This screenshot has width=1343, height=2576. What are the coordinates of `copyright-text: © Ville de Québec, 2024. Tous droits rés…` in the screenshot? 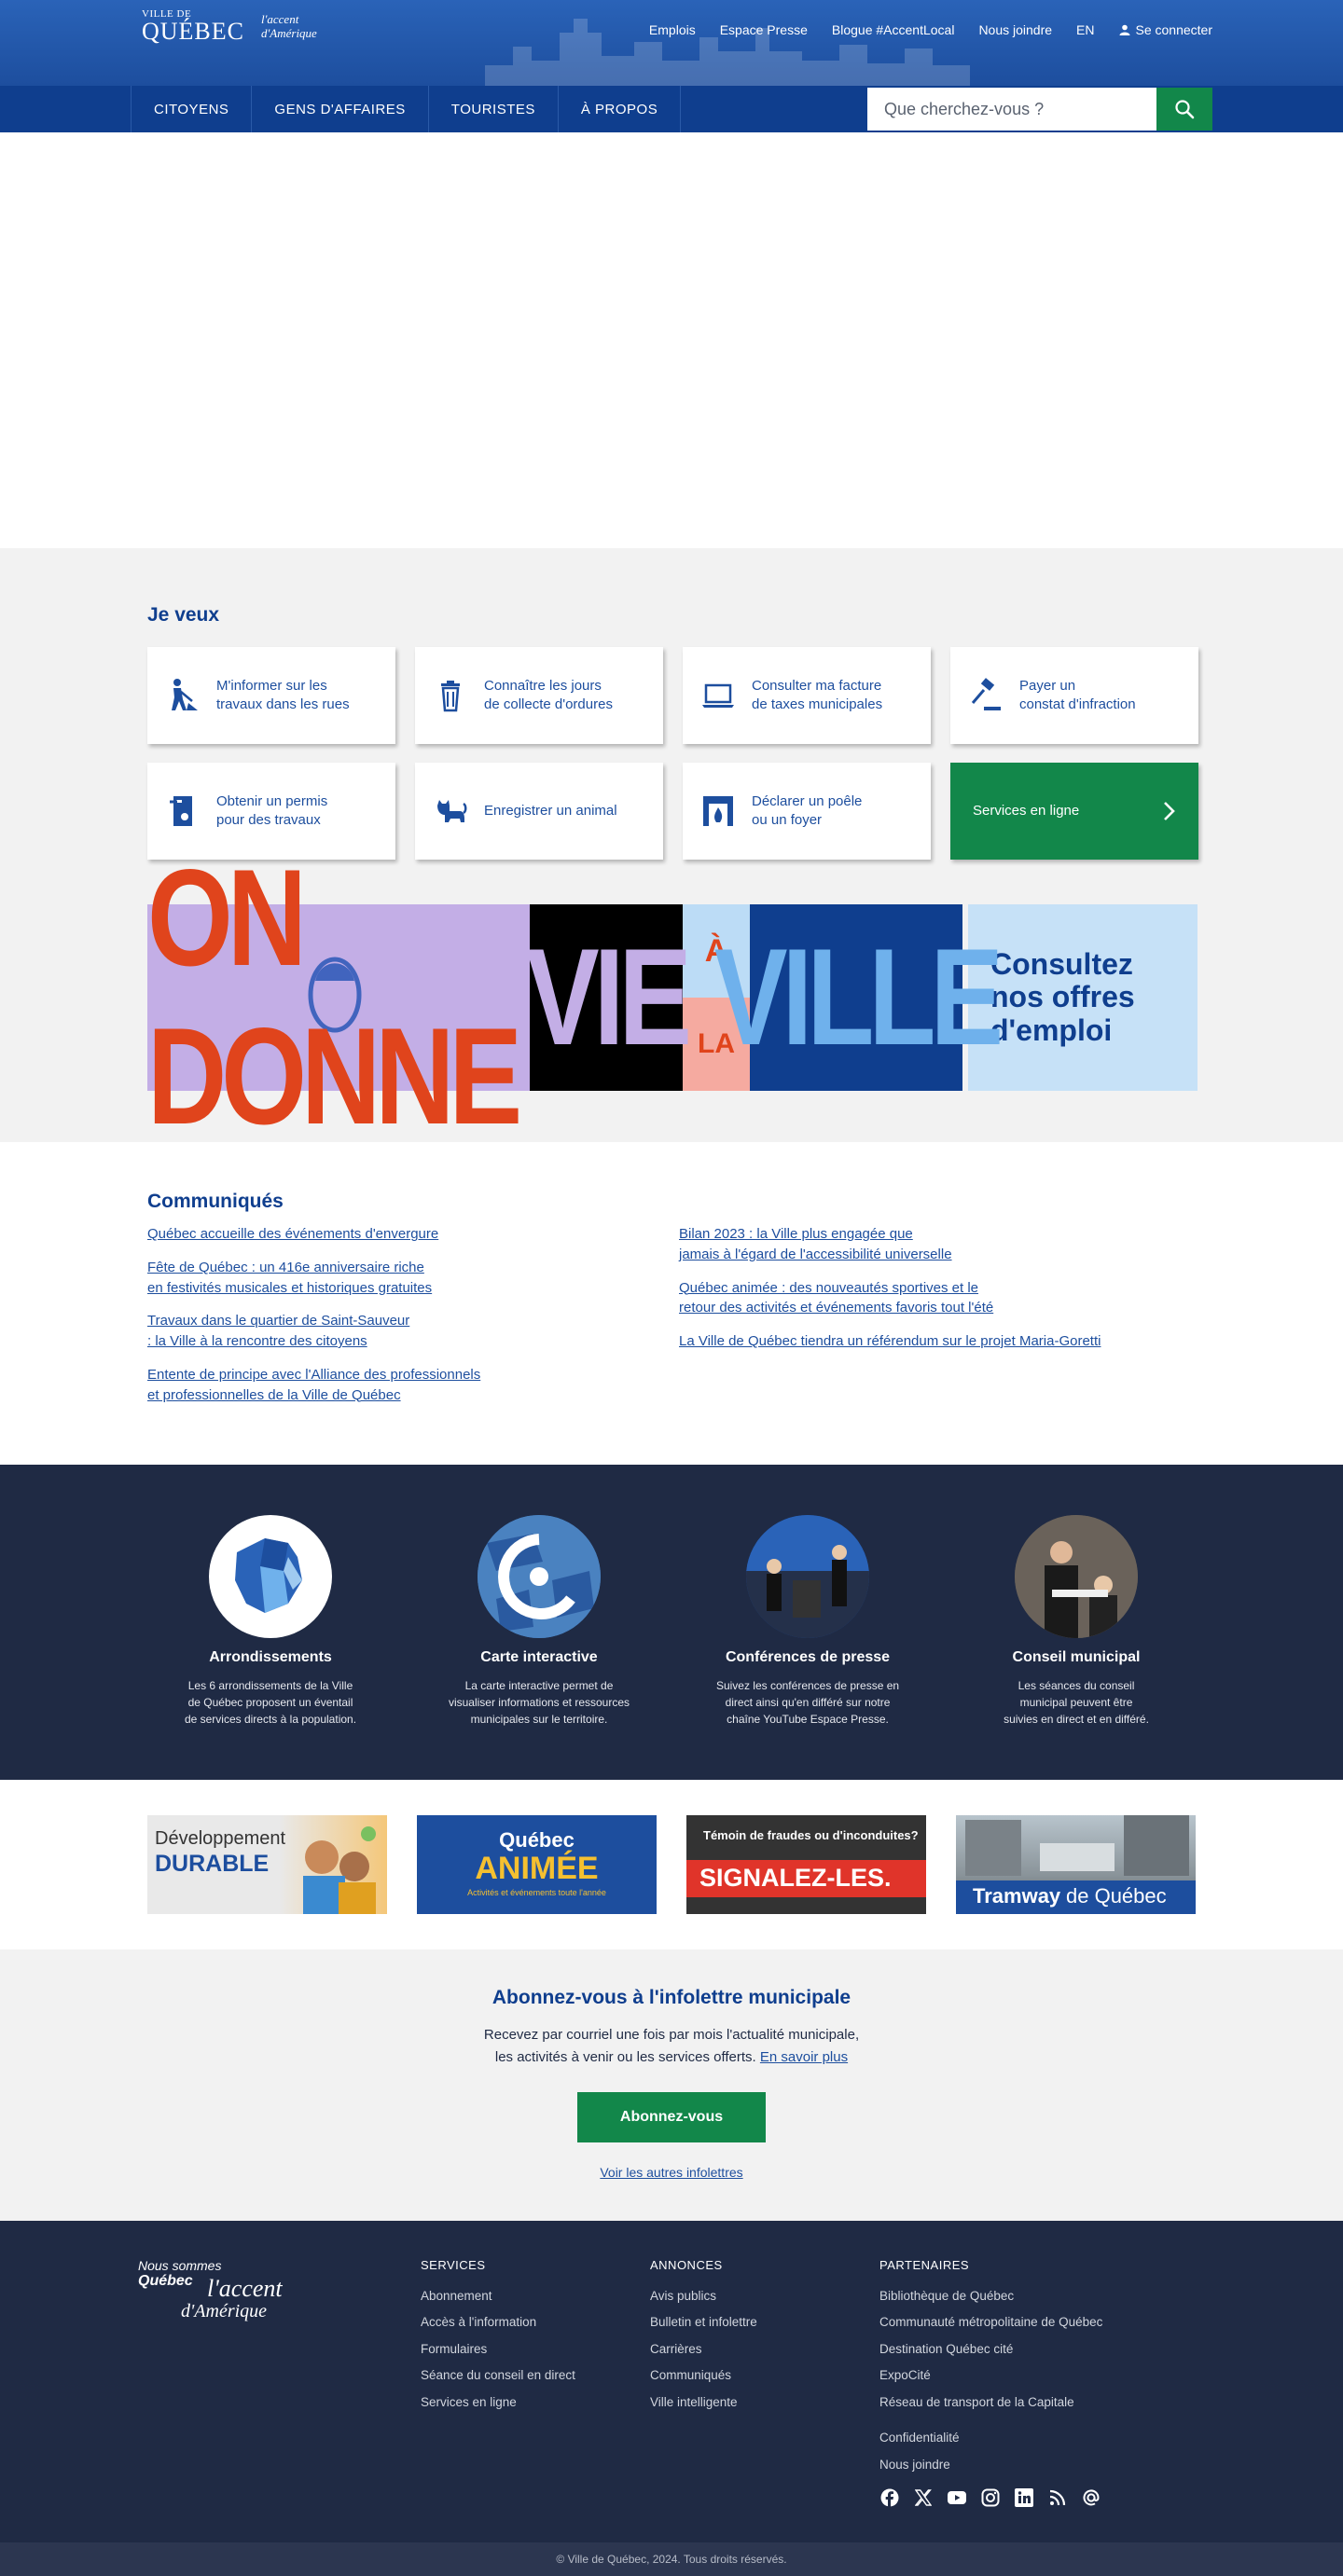 It's located at (672, 2559).